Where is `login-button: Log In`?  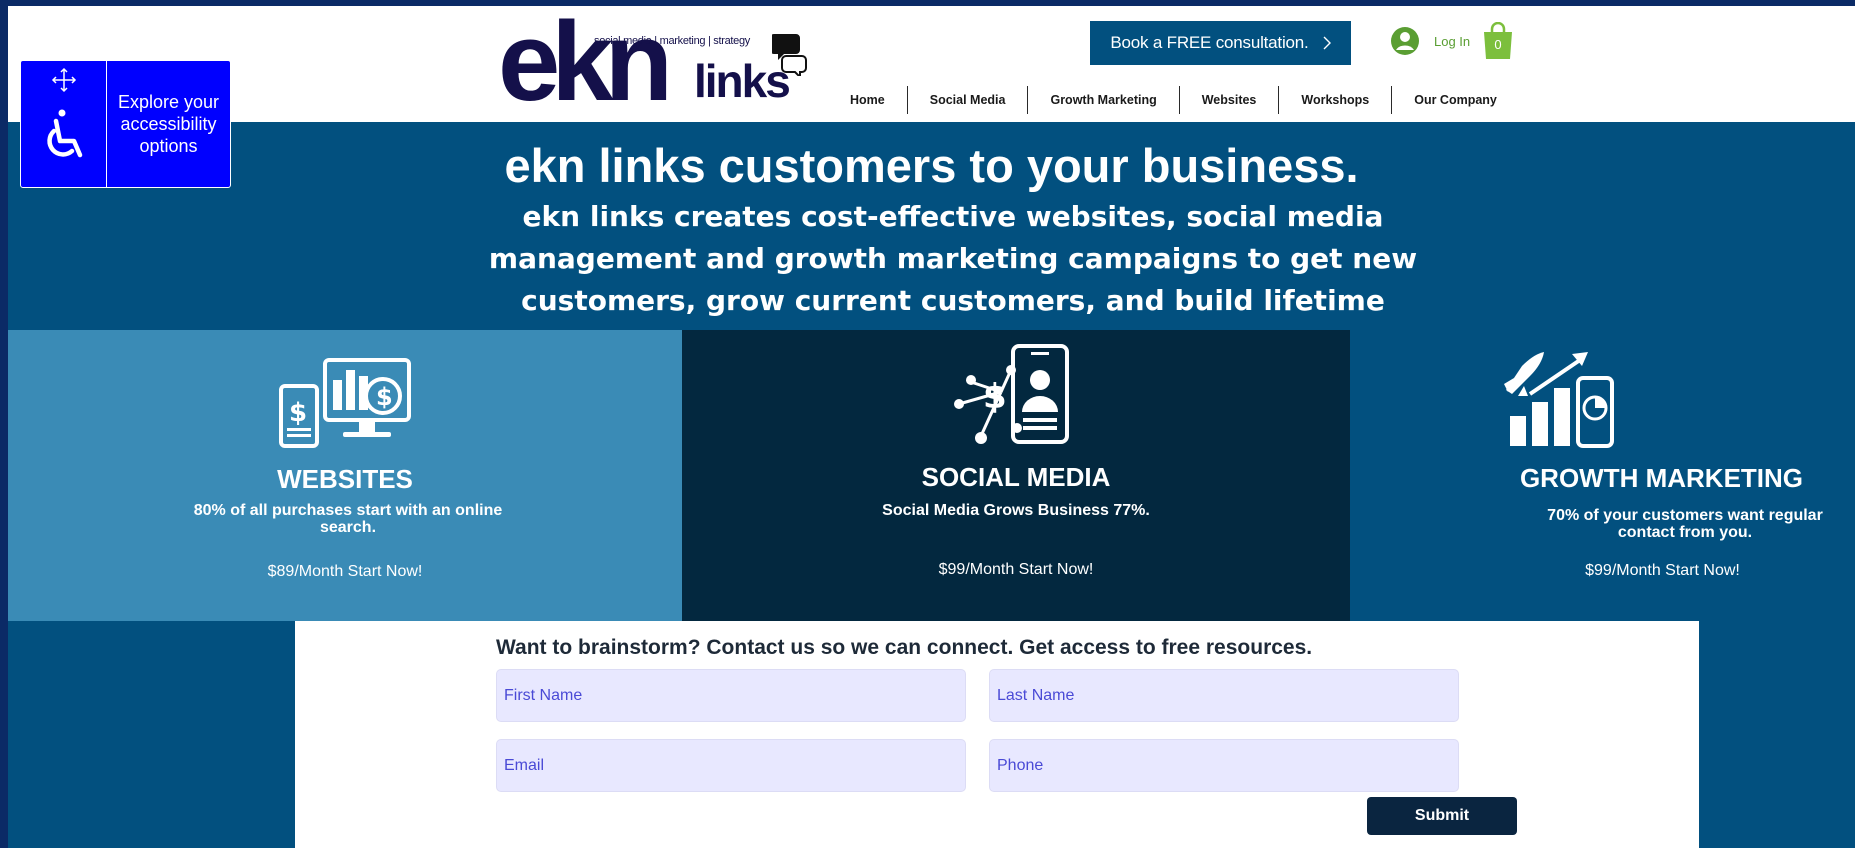 login-button: Log In is located at coordinates (1430, 41).